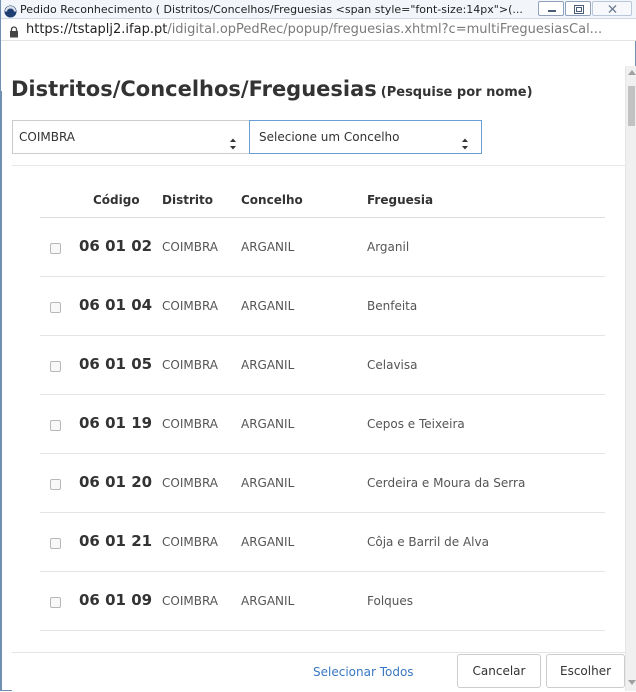  I want to click on codigo-cell: 06 01 09, so click(116, 600).